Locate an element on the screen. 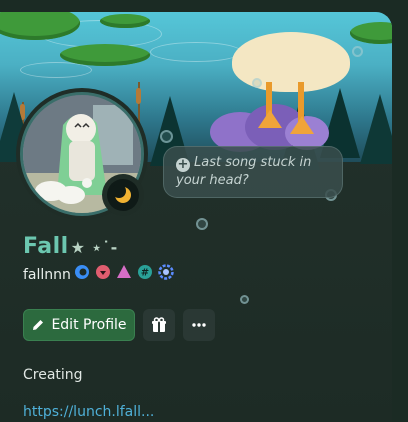 This screenshot has width=408, height=422. username: fallnnn is located at coordinates (47, 275).